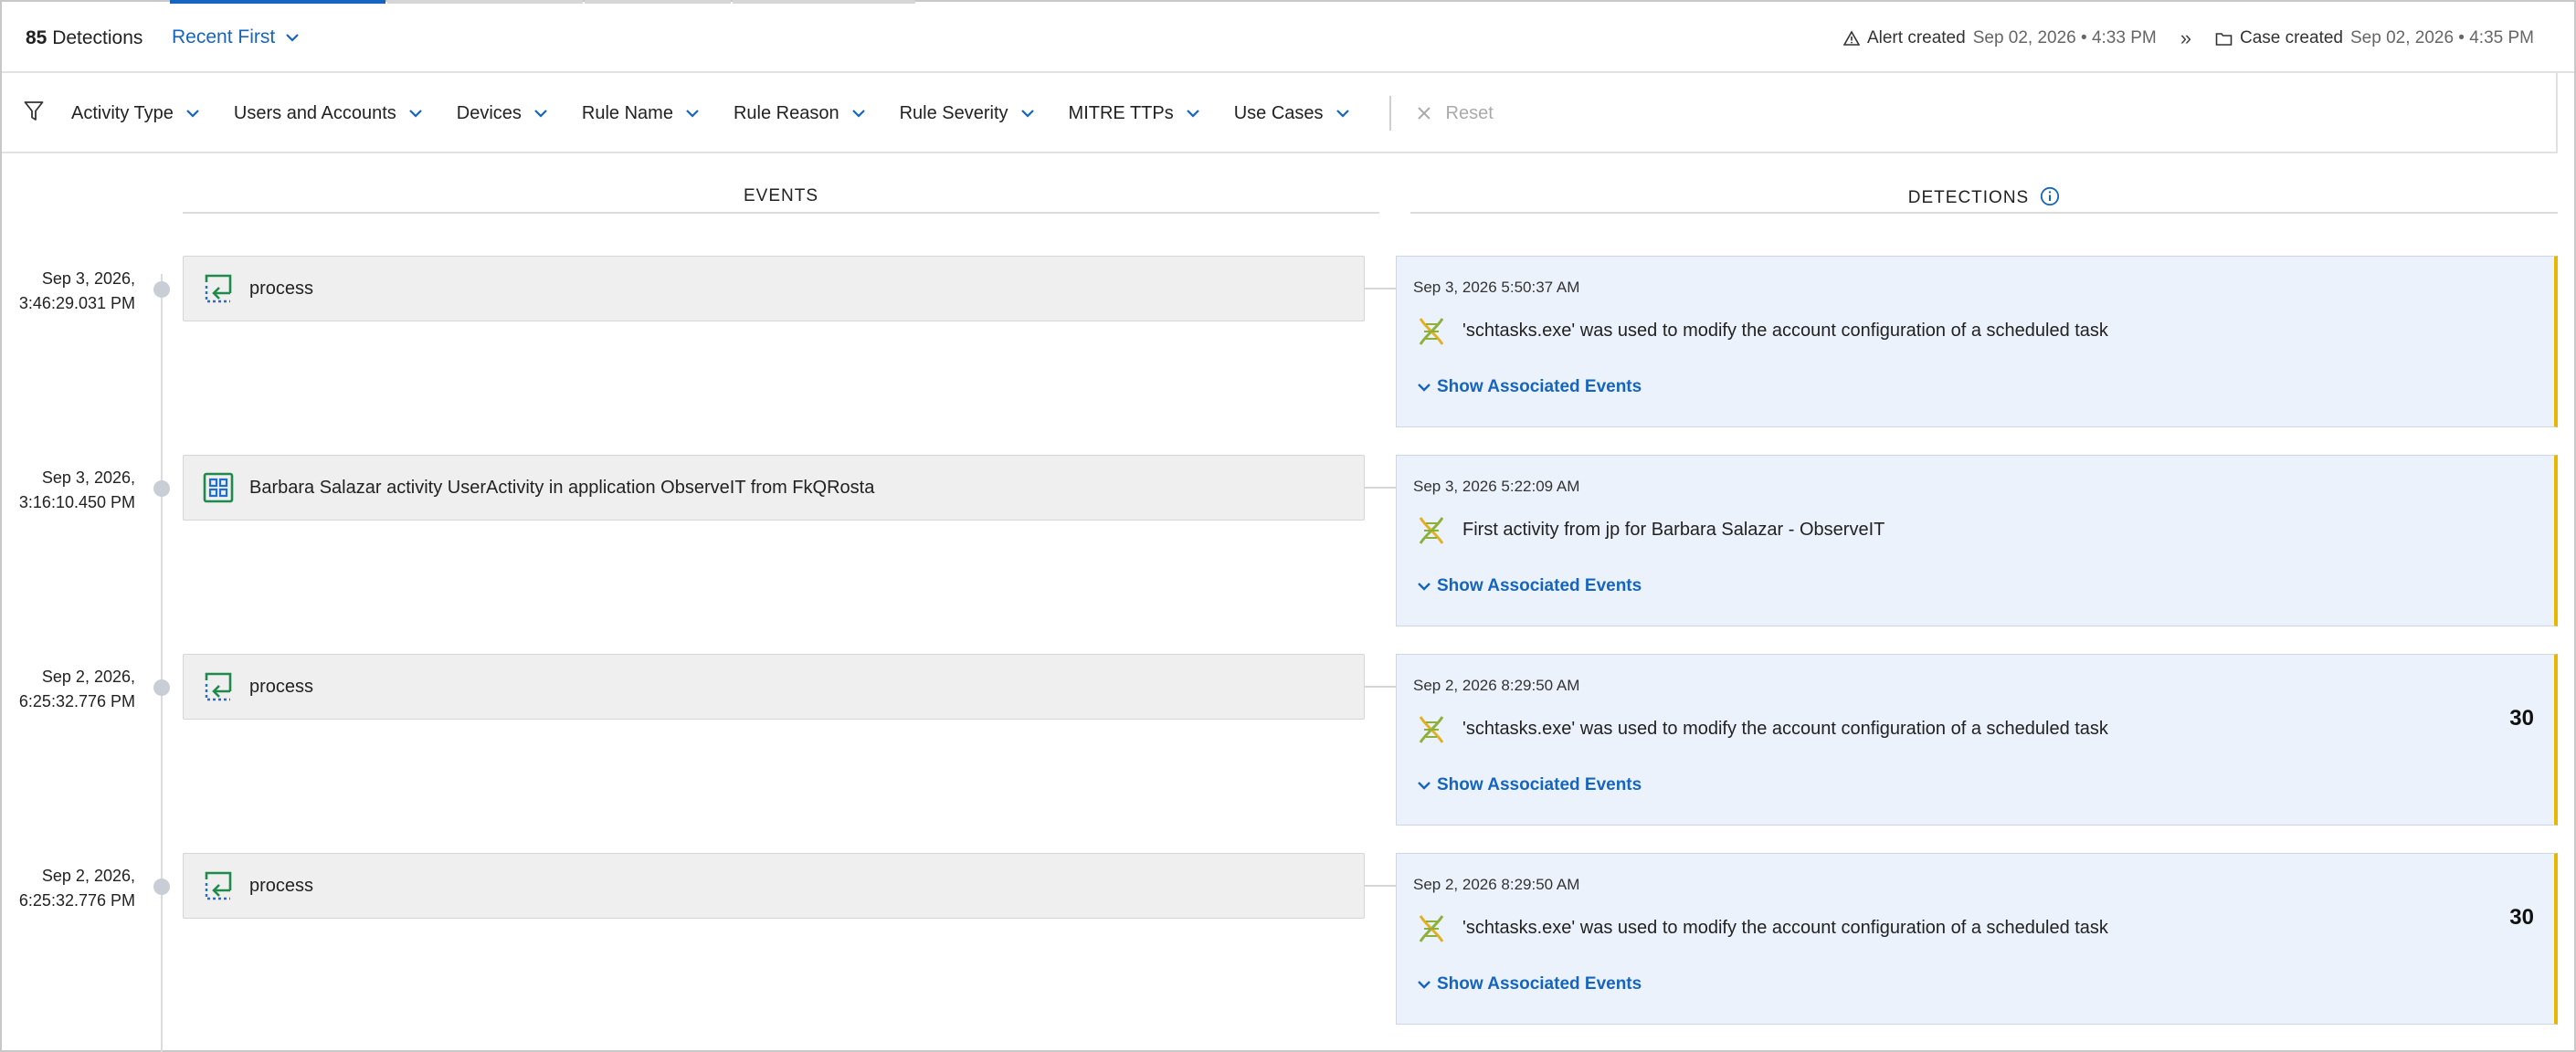 The width and height of the screenshot is (2576, 1052). I want to click on filter-use-cases: Use Cases, so click(1292, 113).